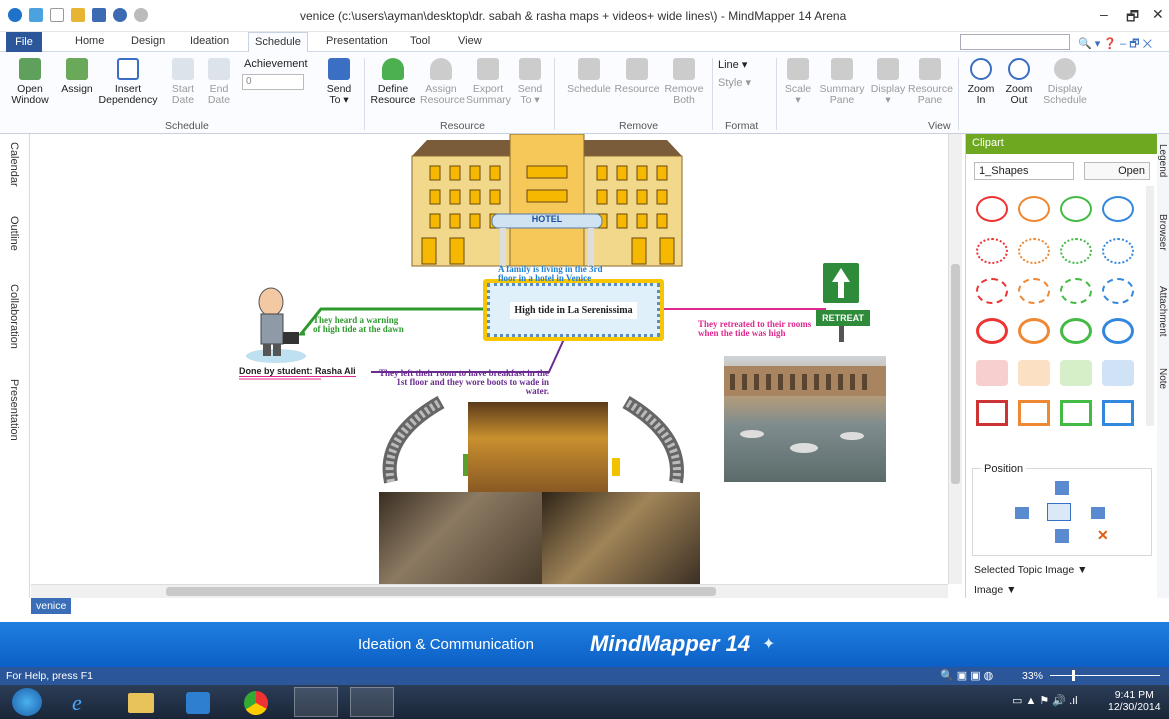 Image resolution: width=1169 pixels, height=719 pixels. What do you see at coordinates (219, 82) in the screenshot?
I see `end-date-button: End Date` at bounding box center [219, 82].